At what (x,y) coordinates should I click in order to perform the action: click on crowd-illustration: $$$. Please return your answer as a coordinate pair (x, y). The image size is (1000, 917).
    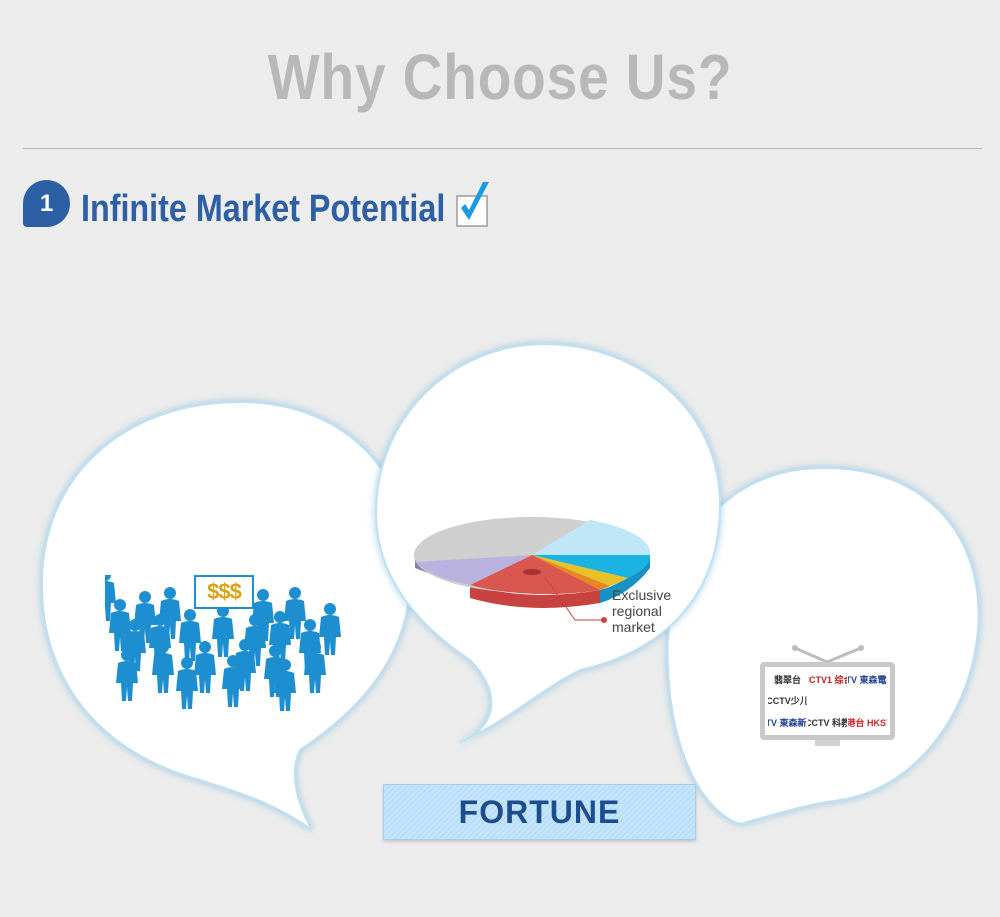
    Looking at the image, I should click on (224, 642).